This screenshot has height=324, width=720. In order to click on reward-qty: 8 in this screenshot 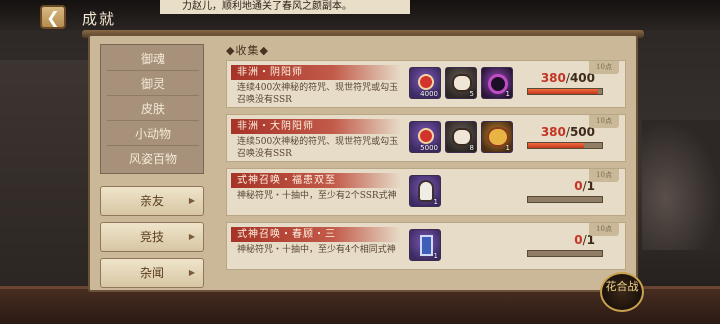, I will do `click(471, 148)`.